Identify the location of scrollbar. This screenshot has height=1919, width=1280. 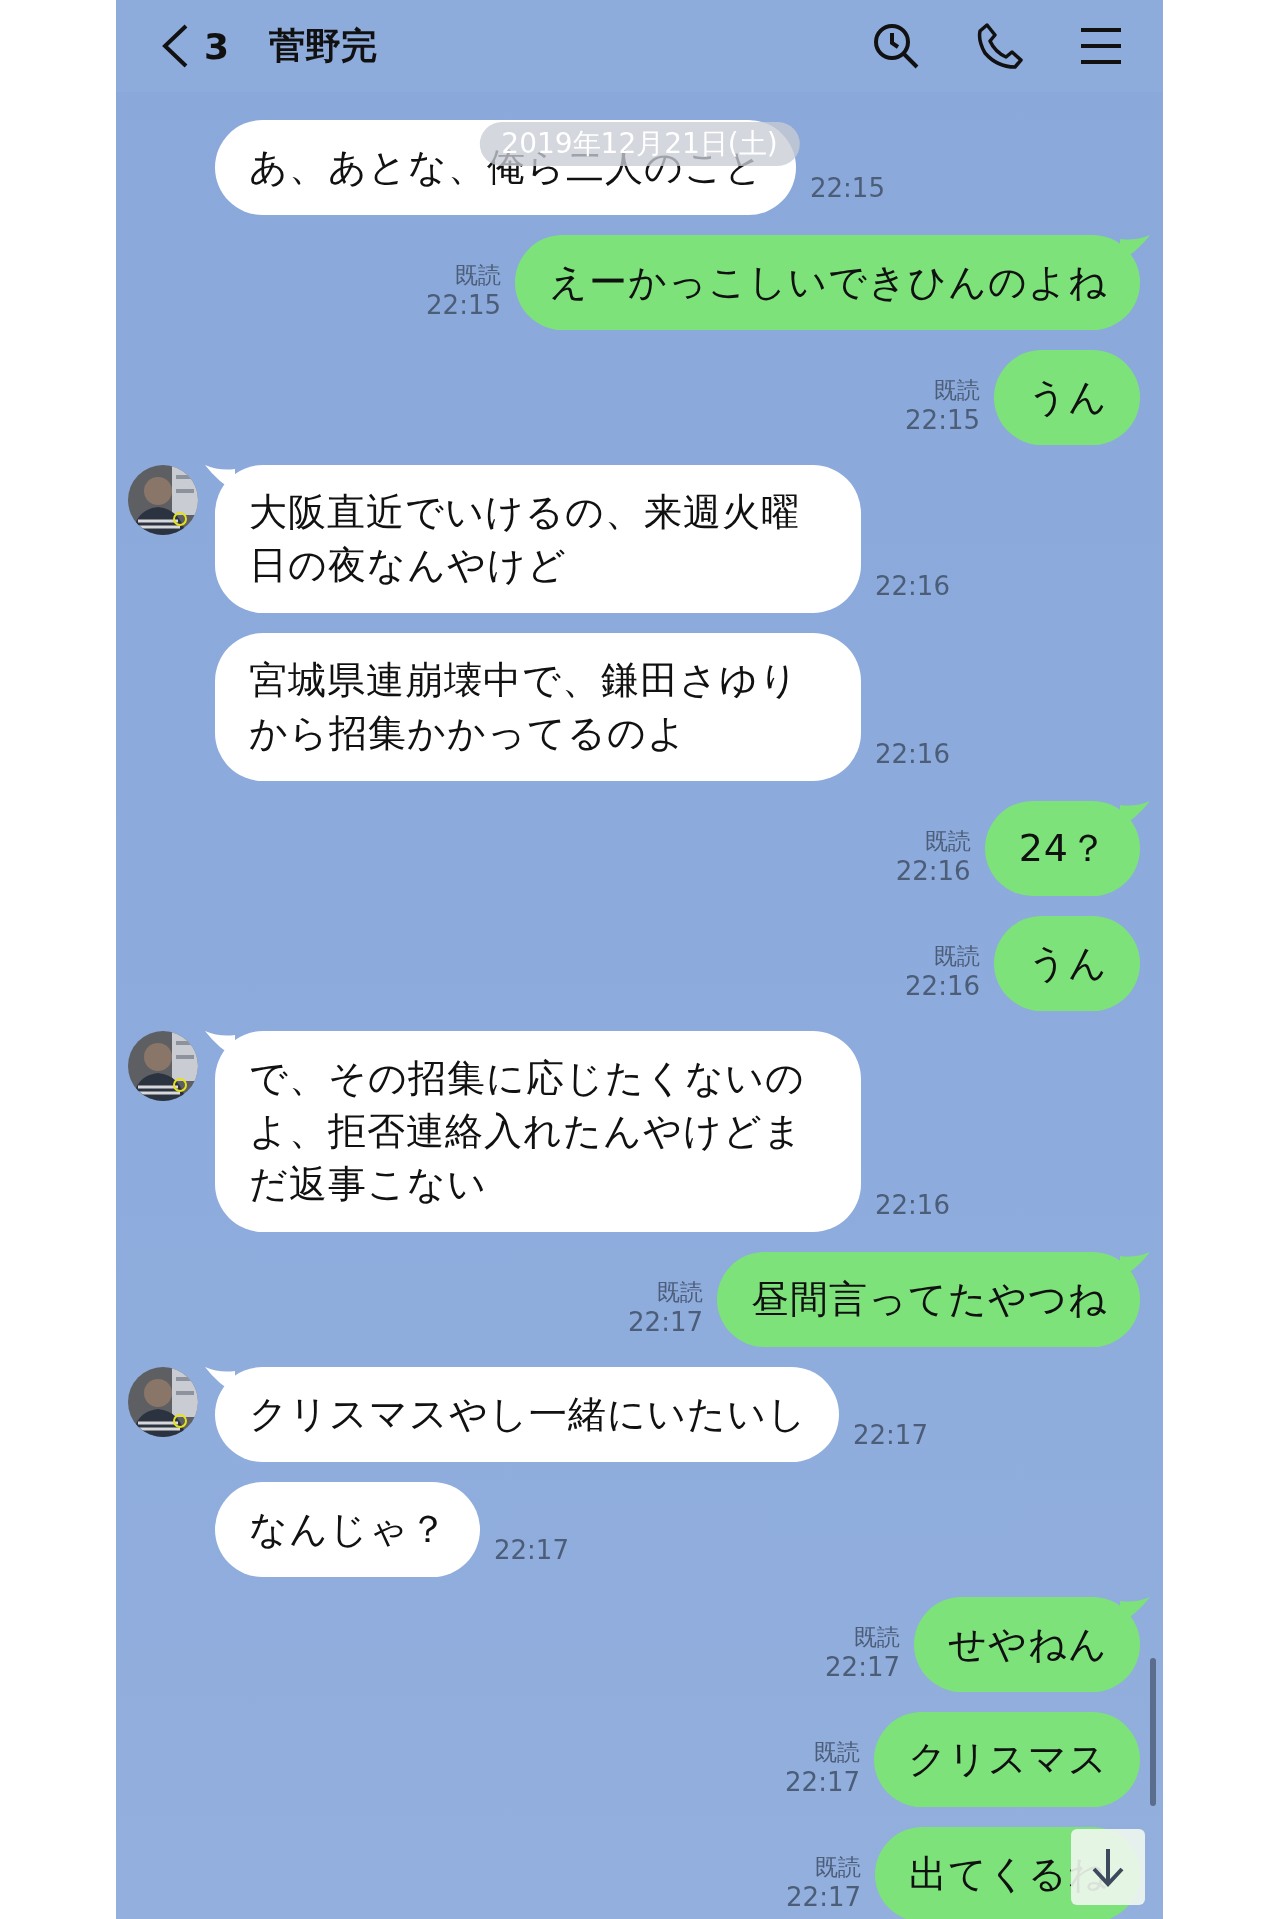
(1153, 1732).